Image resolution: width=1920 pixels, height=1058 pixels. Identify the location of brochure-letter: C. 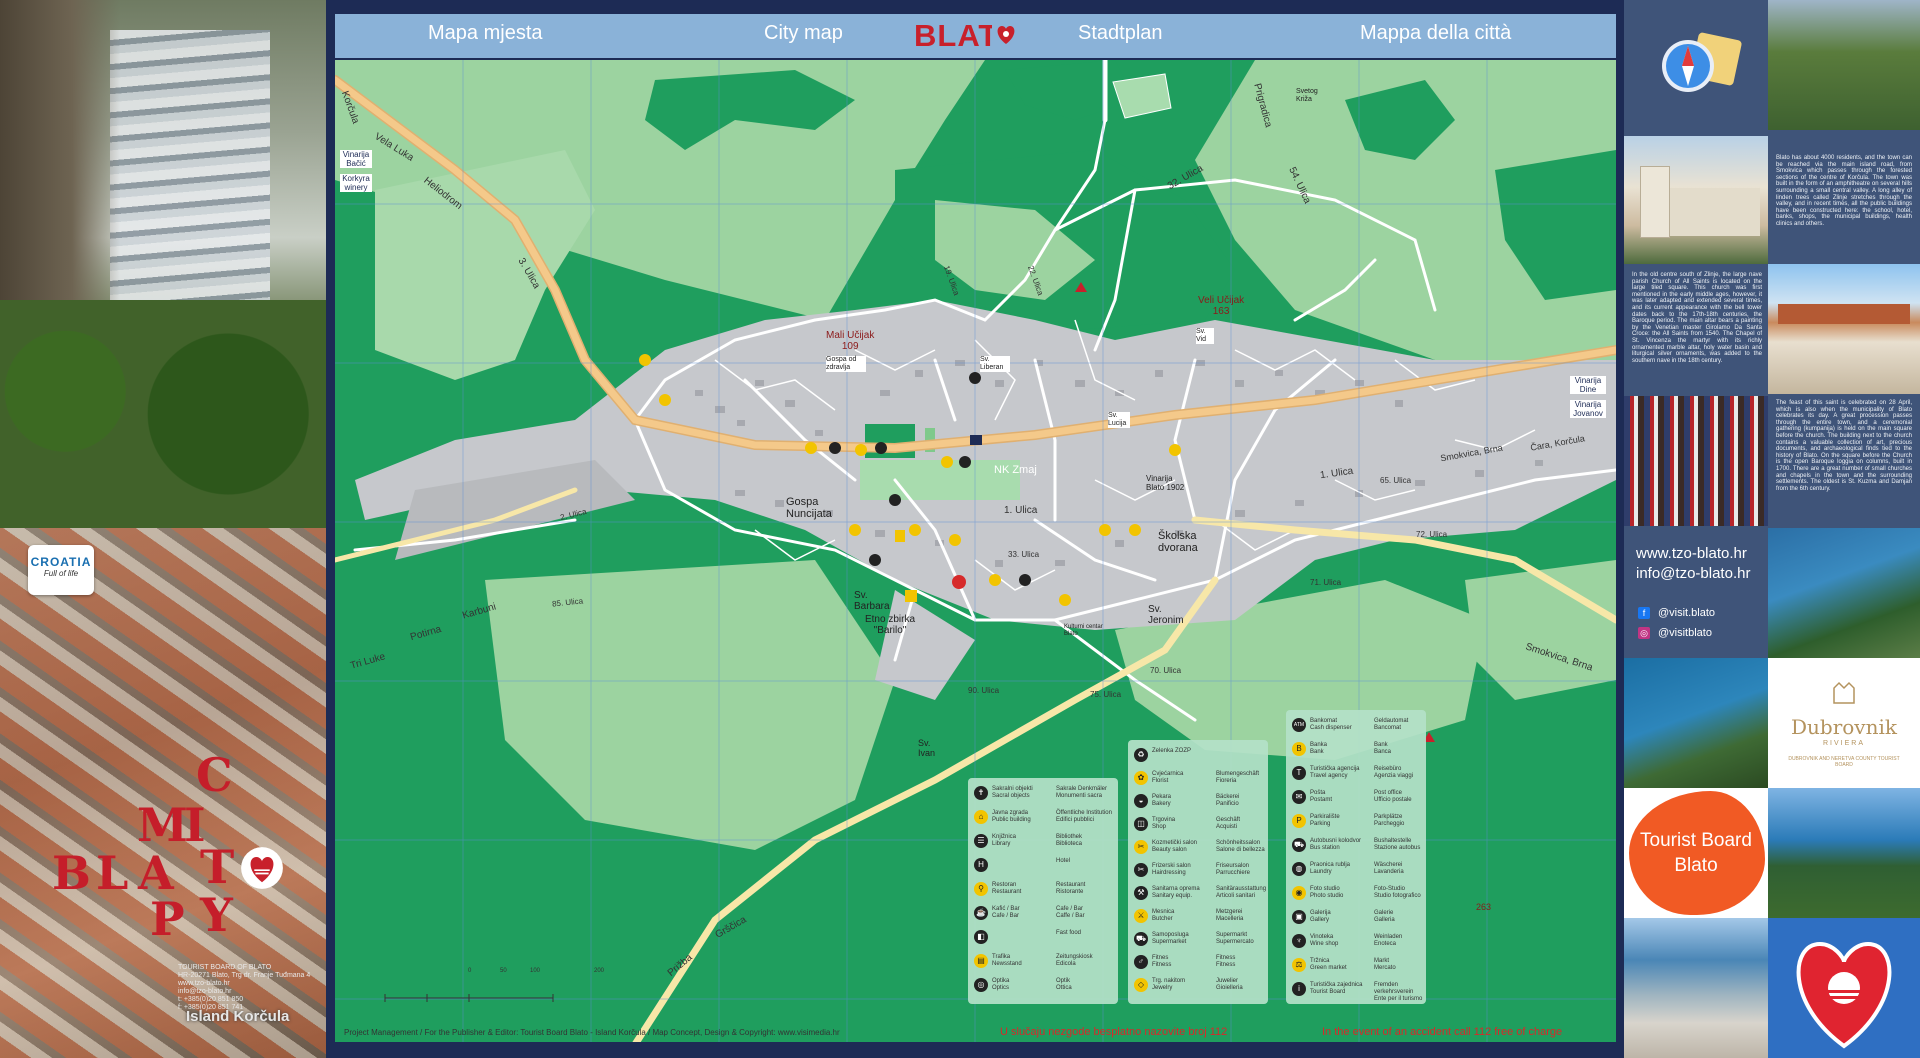
(214, 775).